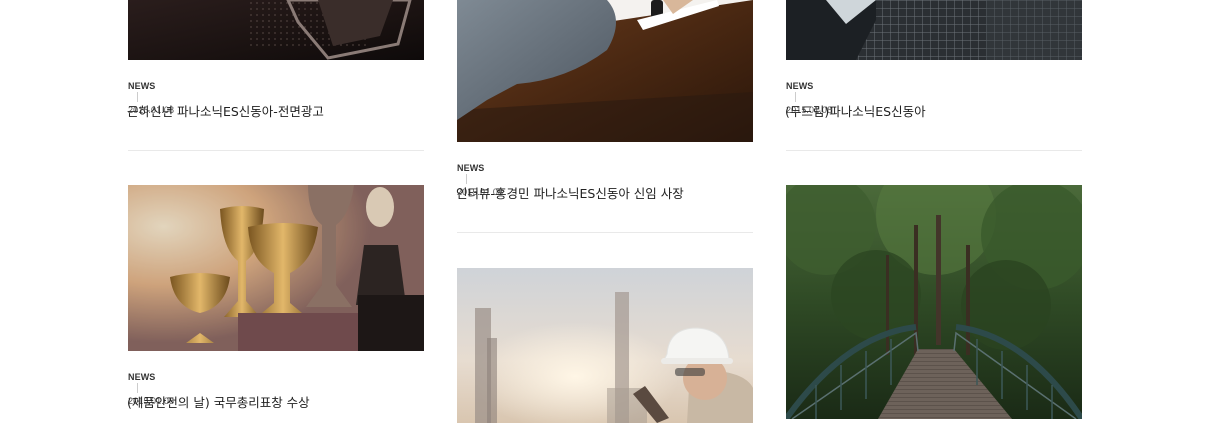 This screenshot has height=423, width=1210. Describe the element at coordinates (934, 30) in the screenshot. I see `post-thumbnail-skyscraper` at that location.